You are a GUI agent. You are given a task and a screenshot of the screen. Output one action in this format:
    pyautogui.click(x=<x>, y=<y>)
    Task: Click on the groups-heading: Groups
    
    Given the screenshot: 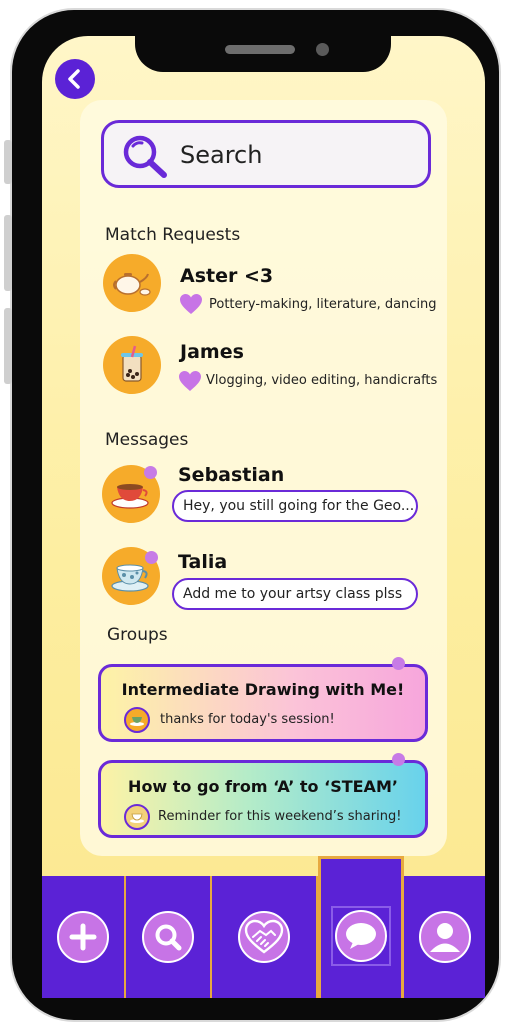 What is the action you would take?
    pyautogui.click(x=137, y=635)
    